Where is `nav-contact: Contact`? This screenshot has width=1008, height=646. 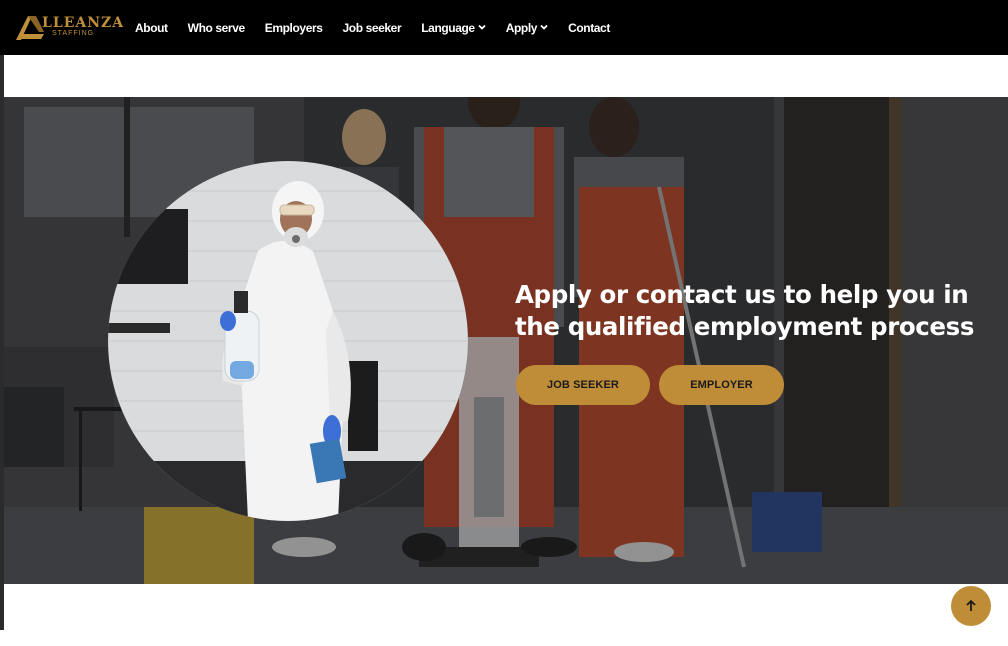
nav-contact: Contact is located at coordinates (589, 28).